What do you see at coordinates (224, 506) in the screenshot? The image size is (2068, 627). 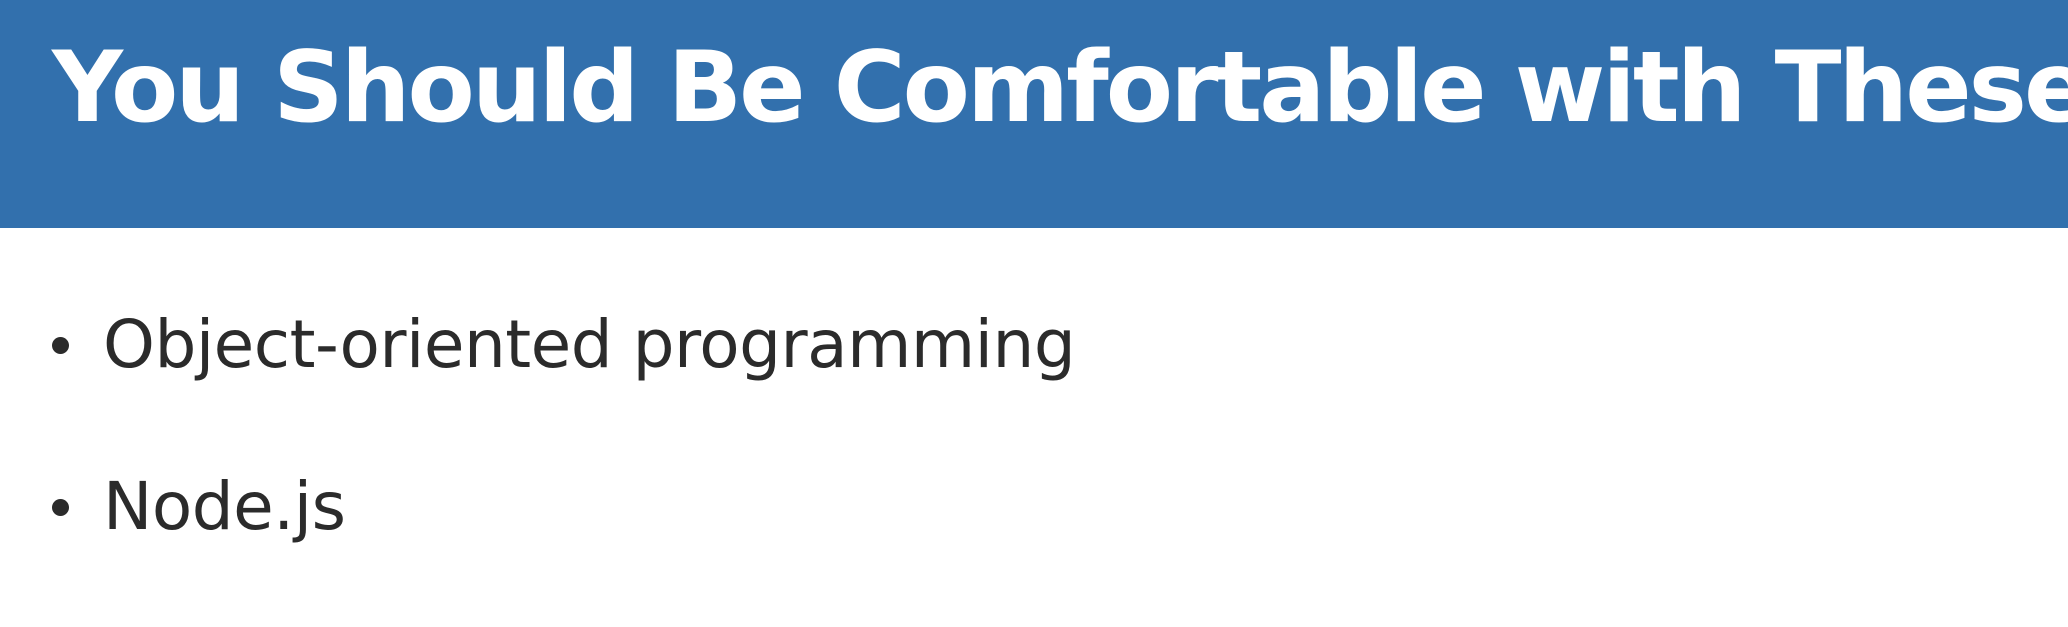 I see `bullet-label: Node.js` at bounding box center [224, 506].